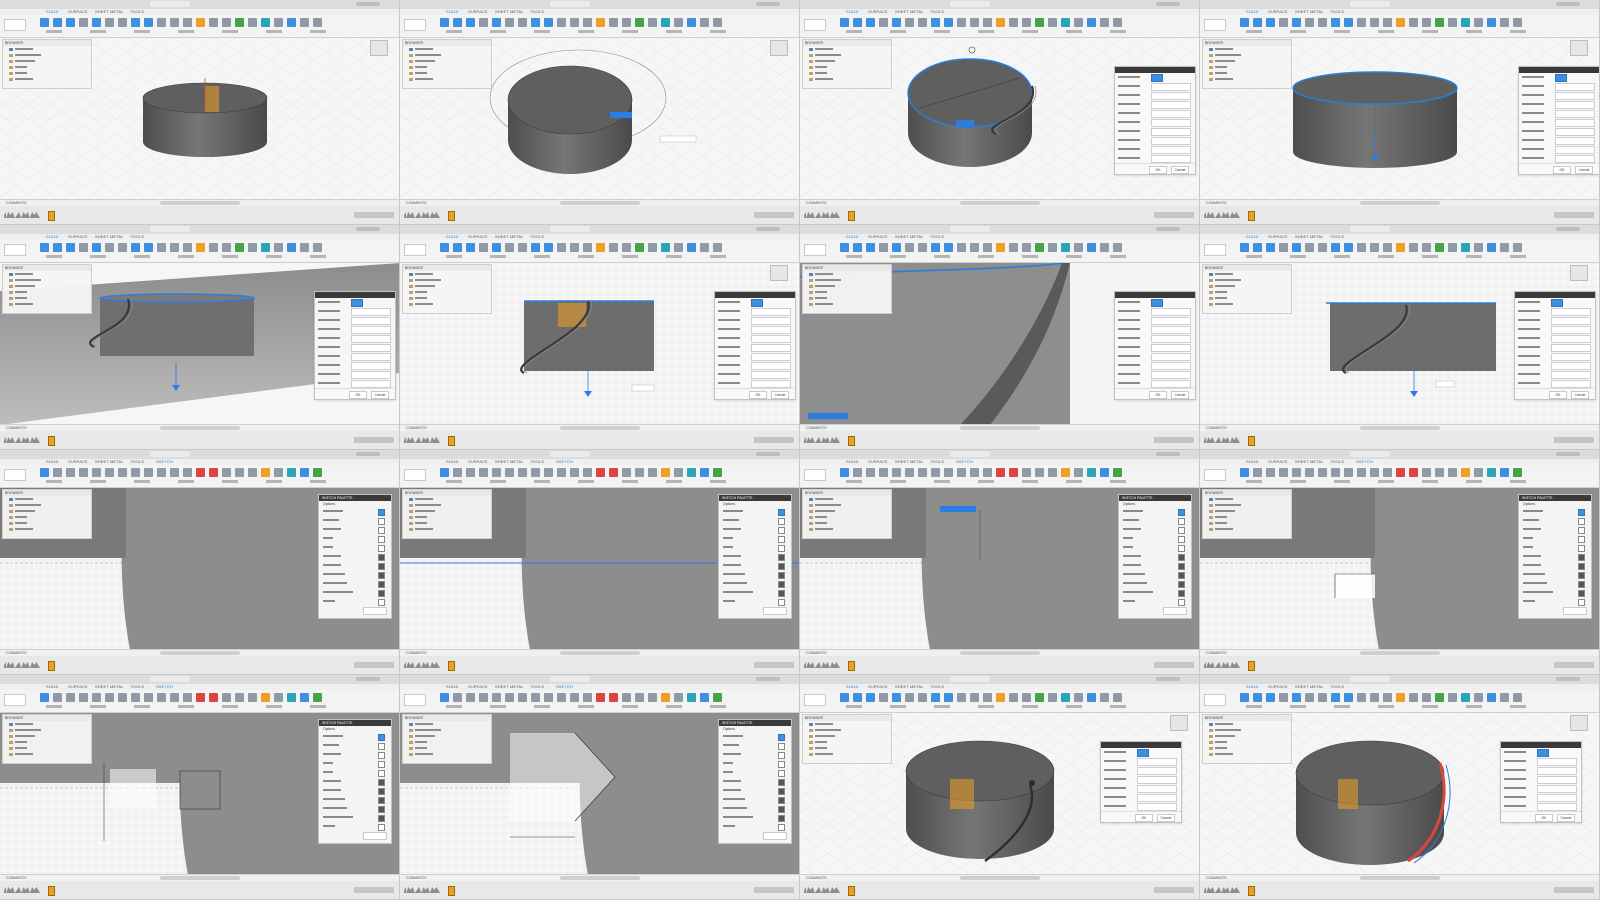  Describe the element at coordinates (1558, 395) in the screenshot. I see `ok-button: OK` at that location.